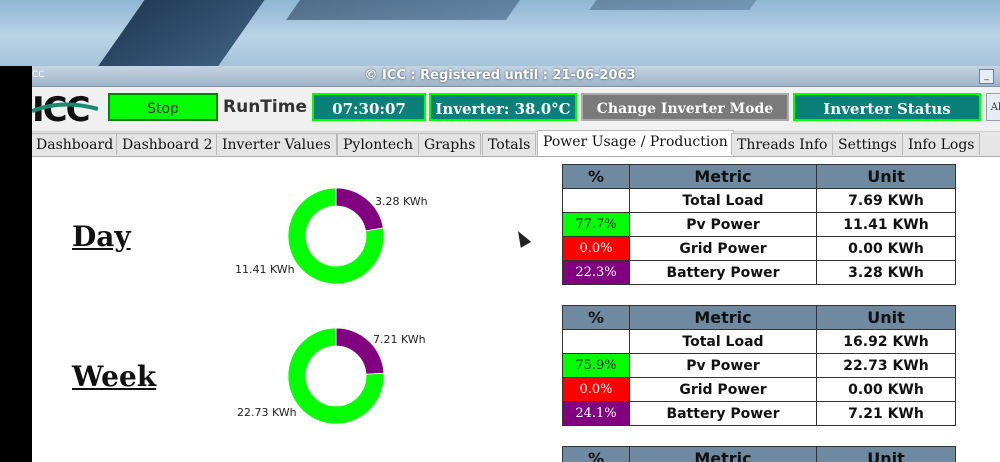  I want to click on tab-graphs: Graphs, so click(450, 144).